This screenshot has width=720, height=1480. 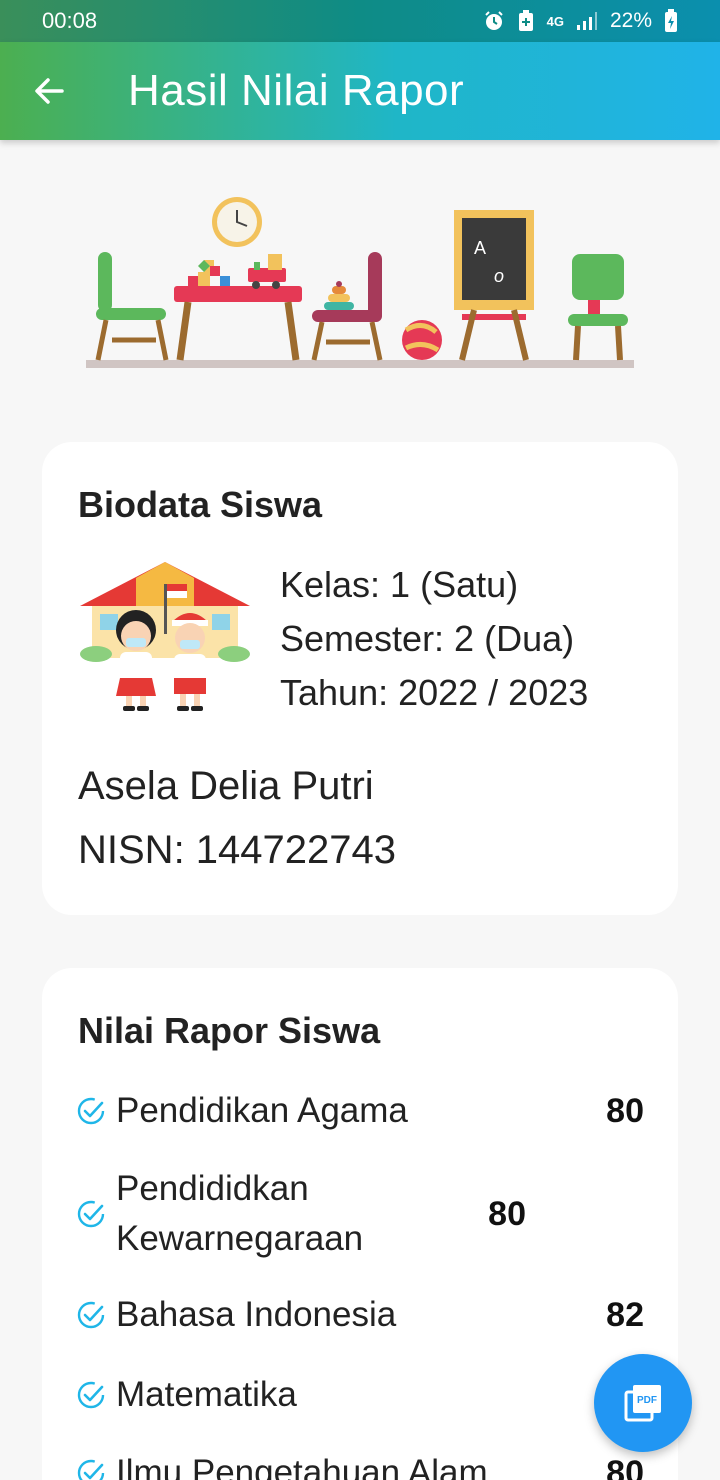 What do you see at coordinates (480, 248) in the screenshot?
I see `svg-text: A` at bounding box center [480, 248].